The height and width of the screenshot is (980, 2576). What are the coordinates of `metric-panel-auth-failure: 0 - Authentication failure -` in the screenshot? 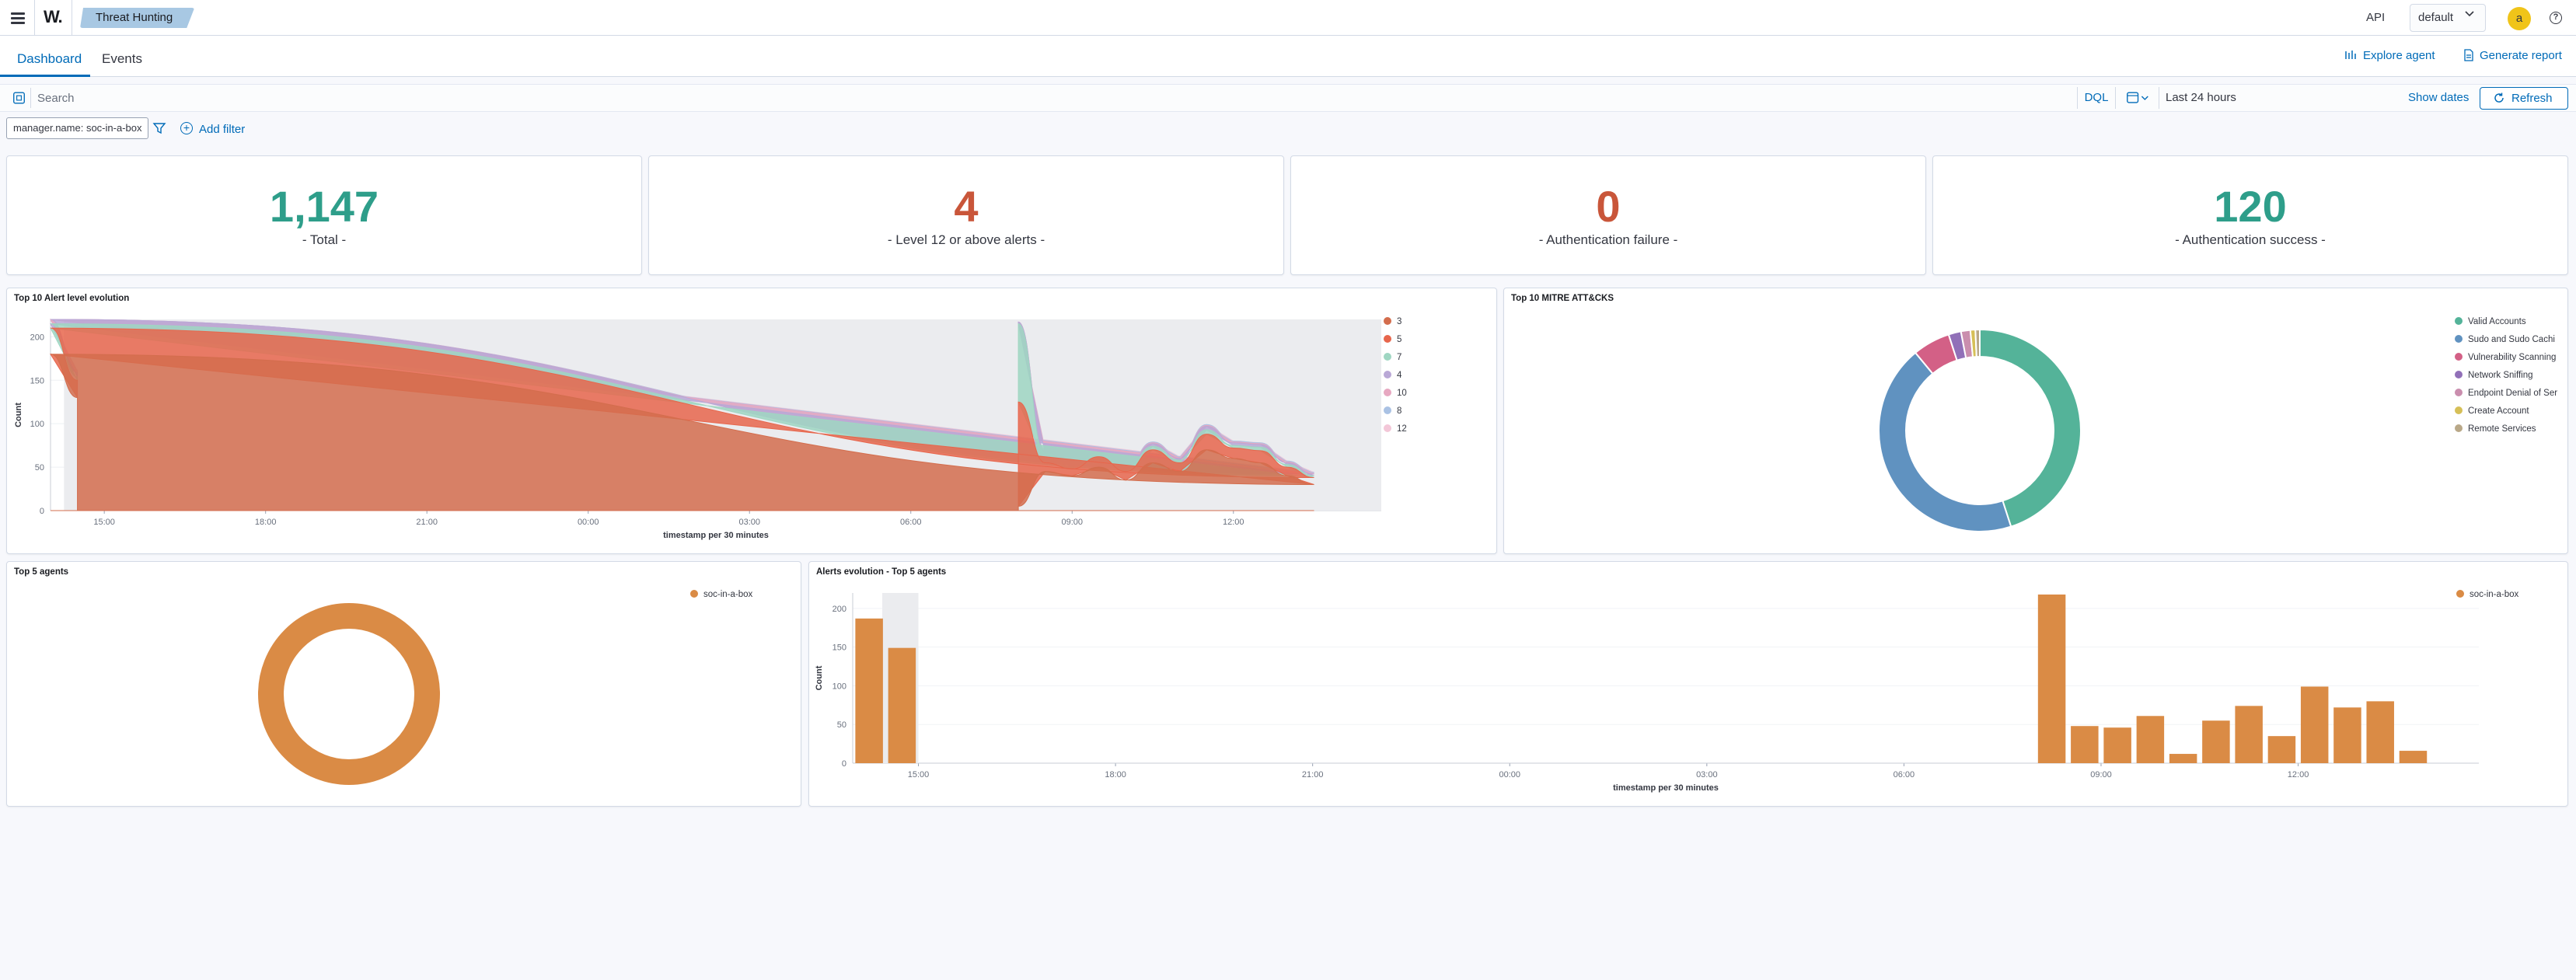 It's located at (1608, 215).